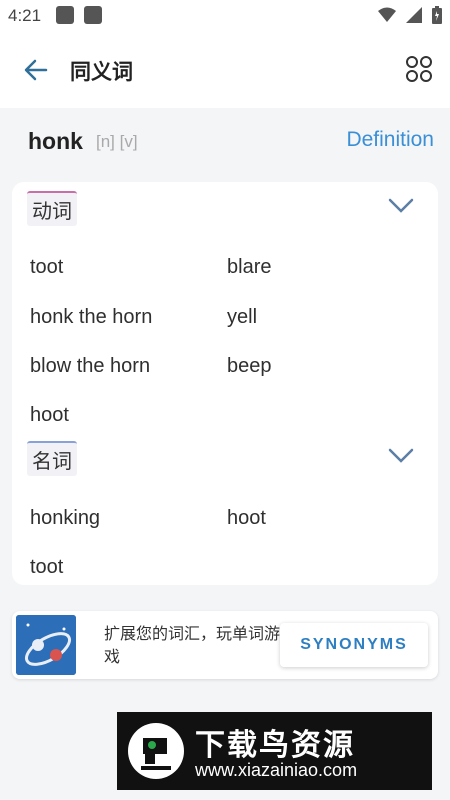 This screenshot has width=450, height=800. I want to click on apps-menu-icon, so click(419, 69).